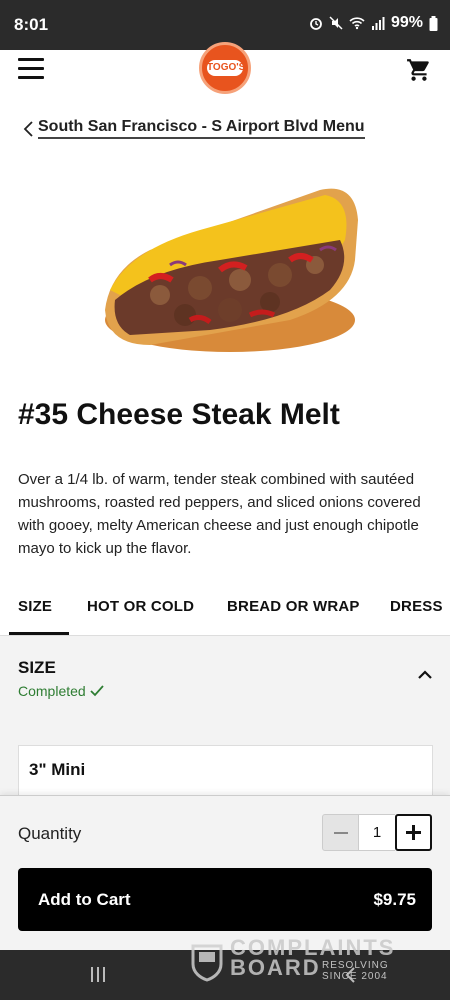 Image resolution: width=450 pixels, height=1000 pixels. I want to click on tab-dress: DRESS, so click(416, 606).